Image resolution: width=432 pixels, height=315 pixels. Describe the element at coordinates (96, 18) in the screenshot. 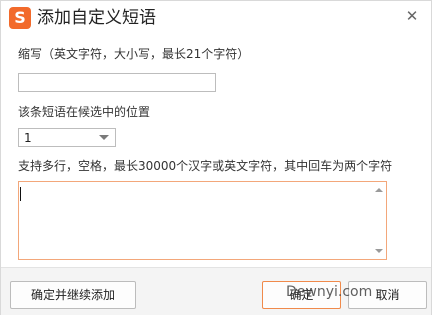

I see `dialog-title: 添加自定义短语` at that location.